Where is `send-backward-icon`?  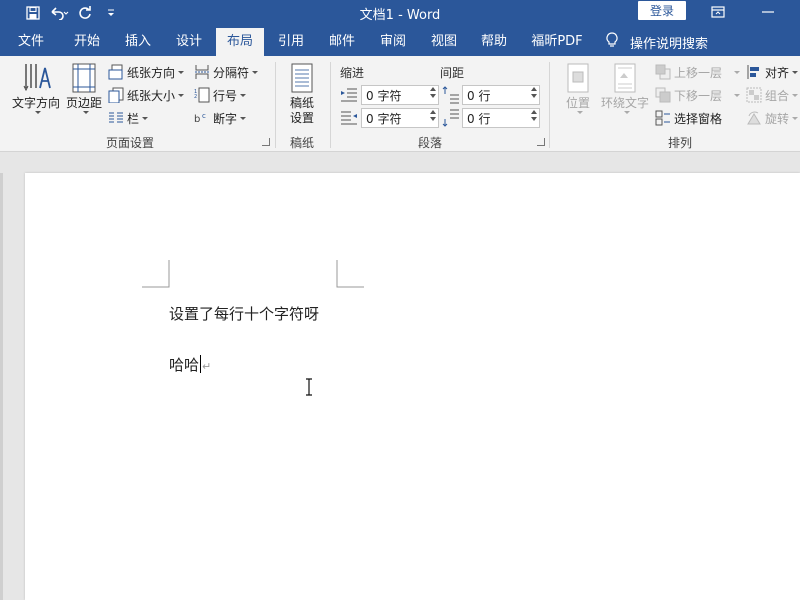
send-backward-icon is located at coordinates (663, 95).